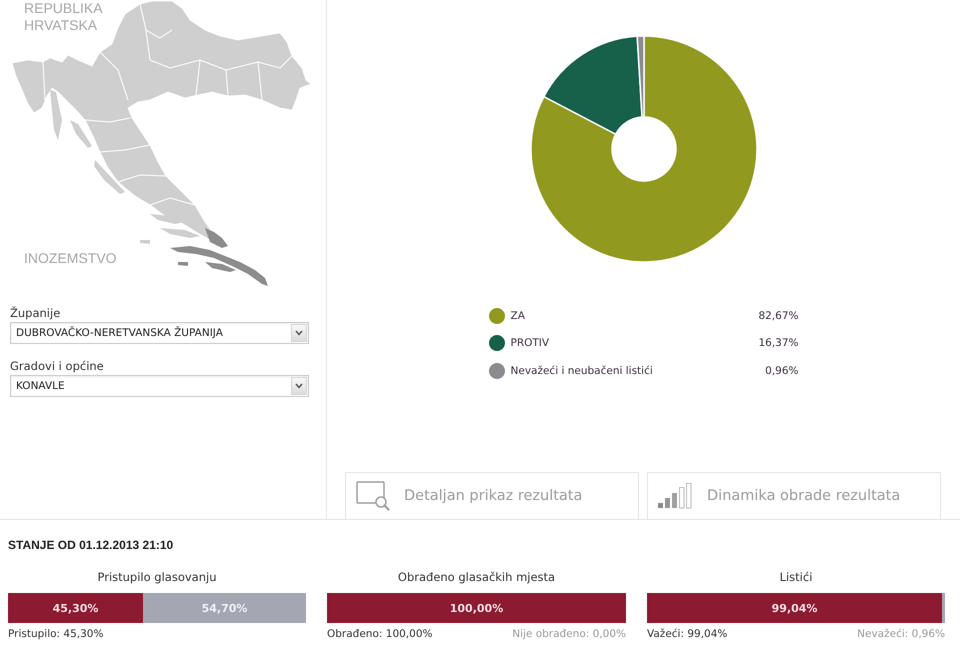 The width and height of the screenshot is (960, 646). What do you see at coordinates (795, 608) in the screenshot?
I see `bar-value: 99,04%` at bounding box center [795, 608].